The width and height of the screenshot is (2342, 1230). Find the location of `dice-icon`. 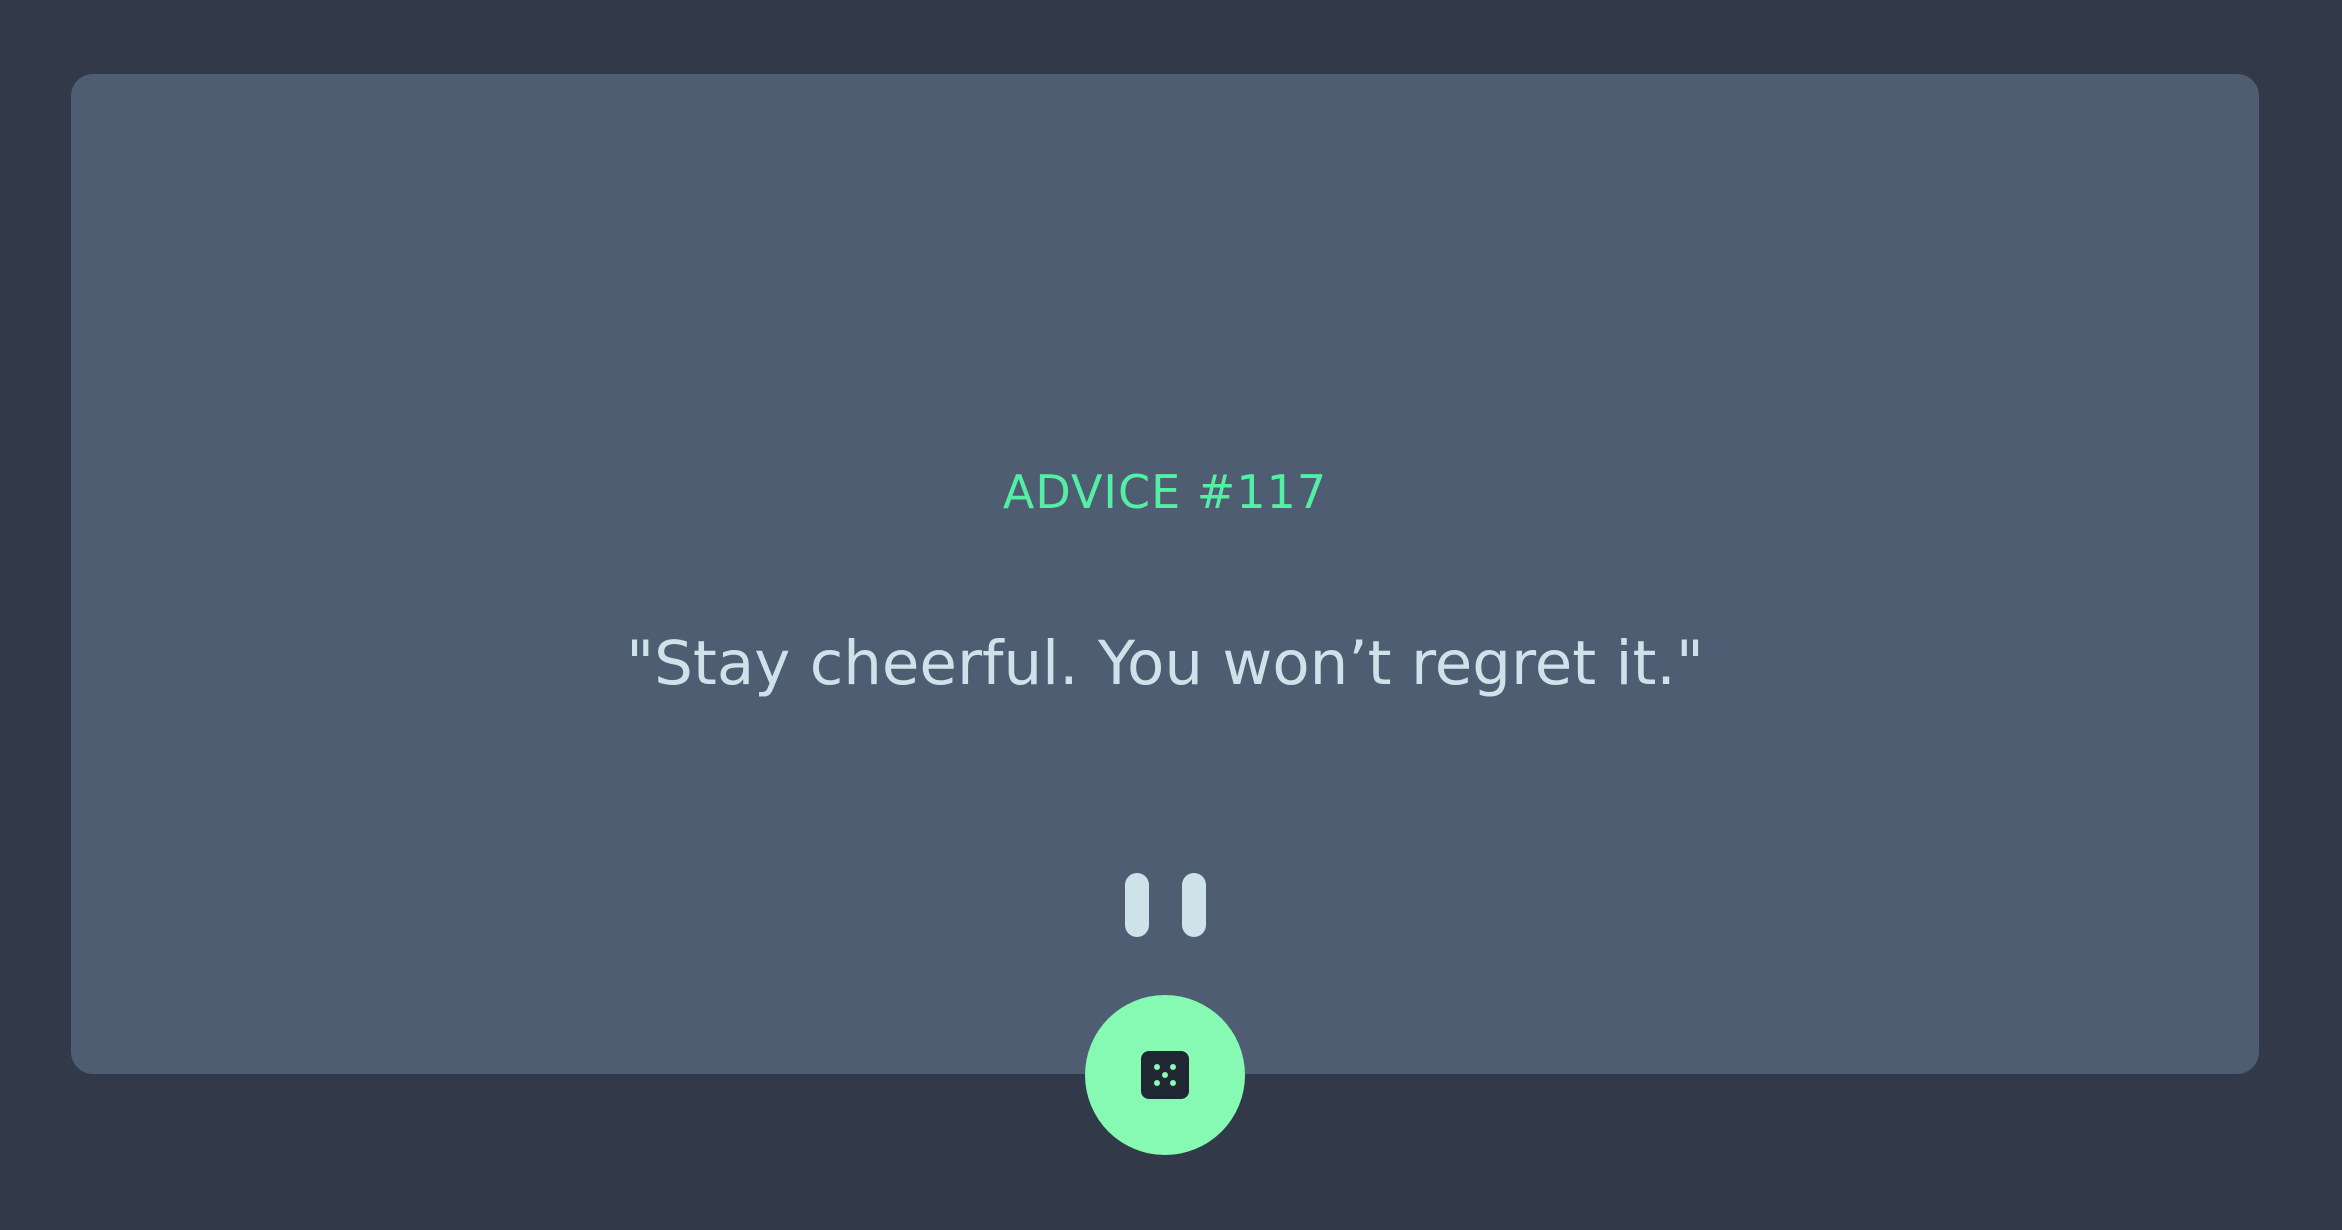

dice-icon is located at coordinates (1165, 1075).